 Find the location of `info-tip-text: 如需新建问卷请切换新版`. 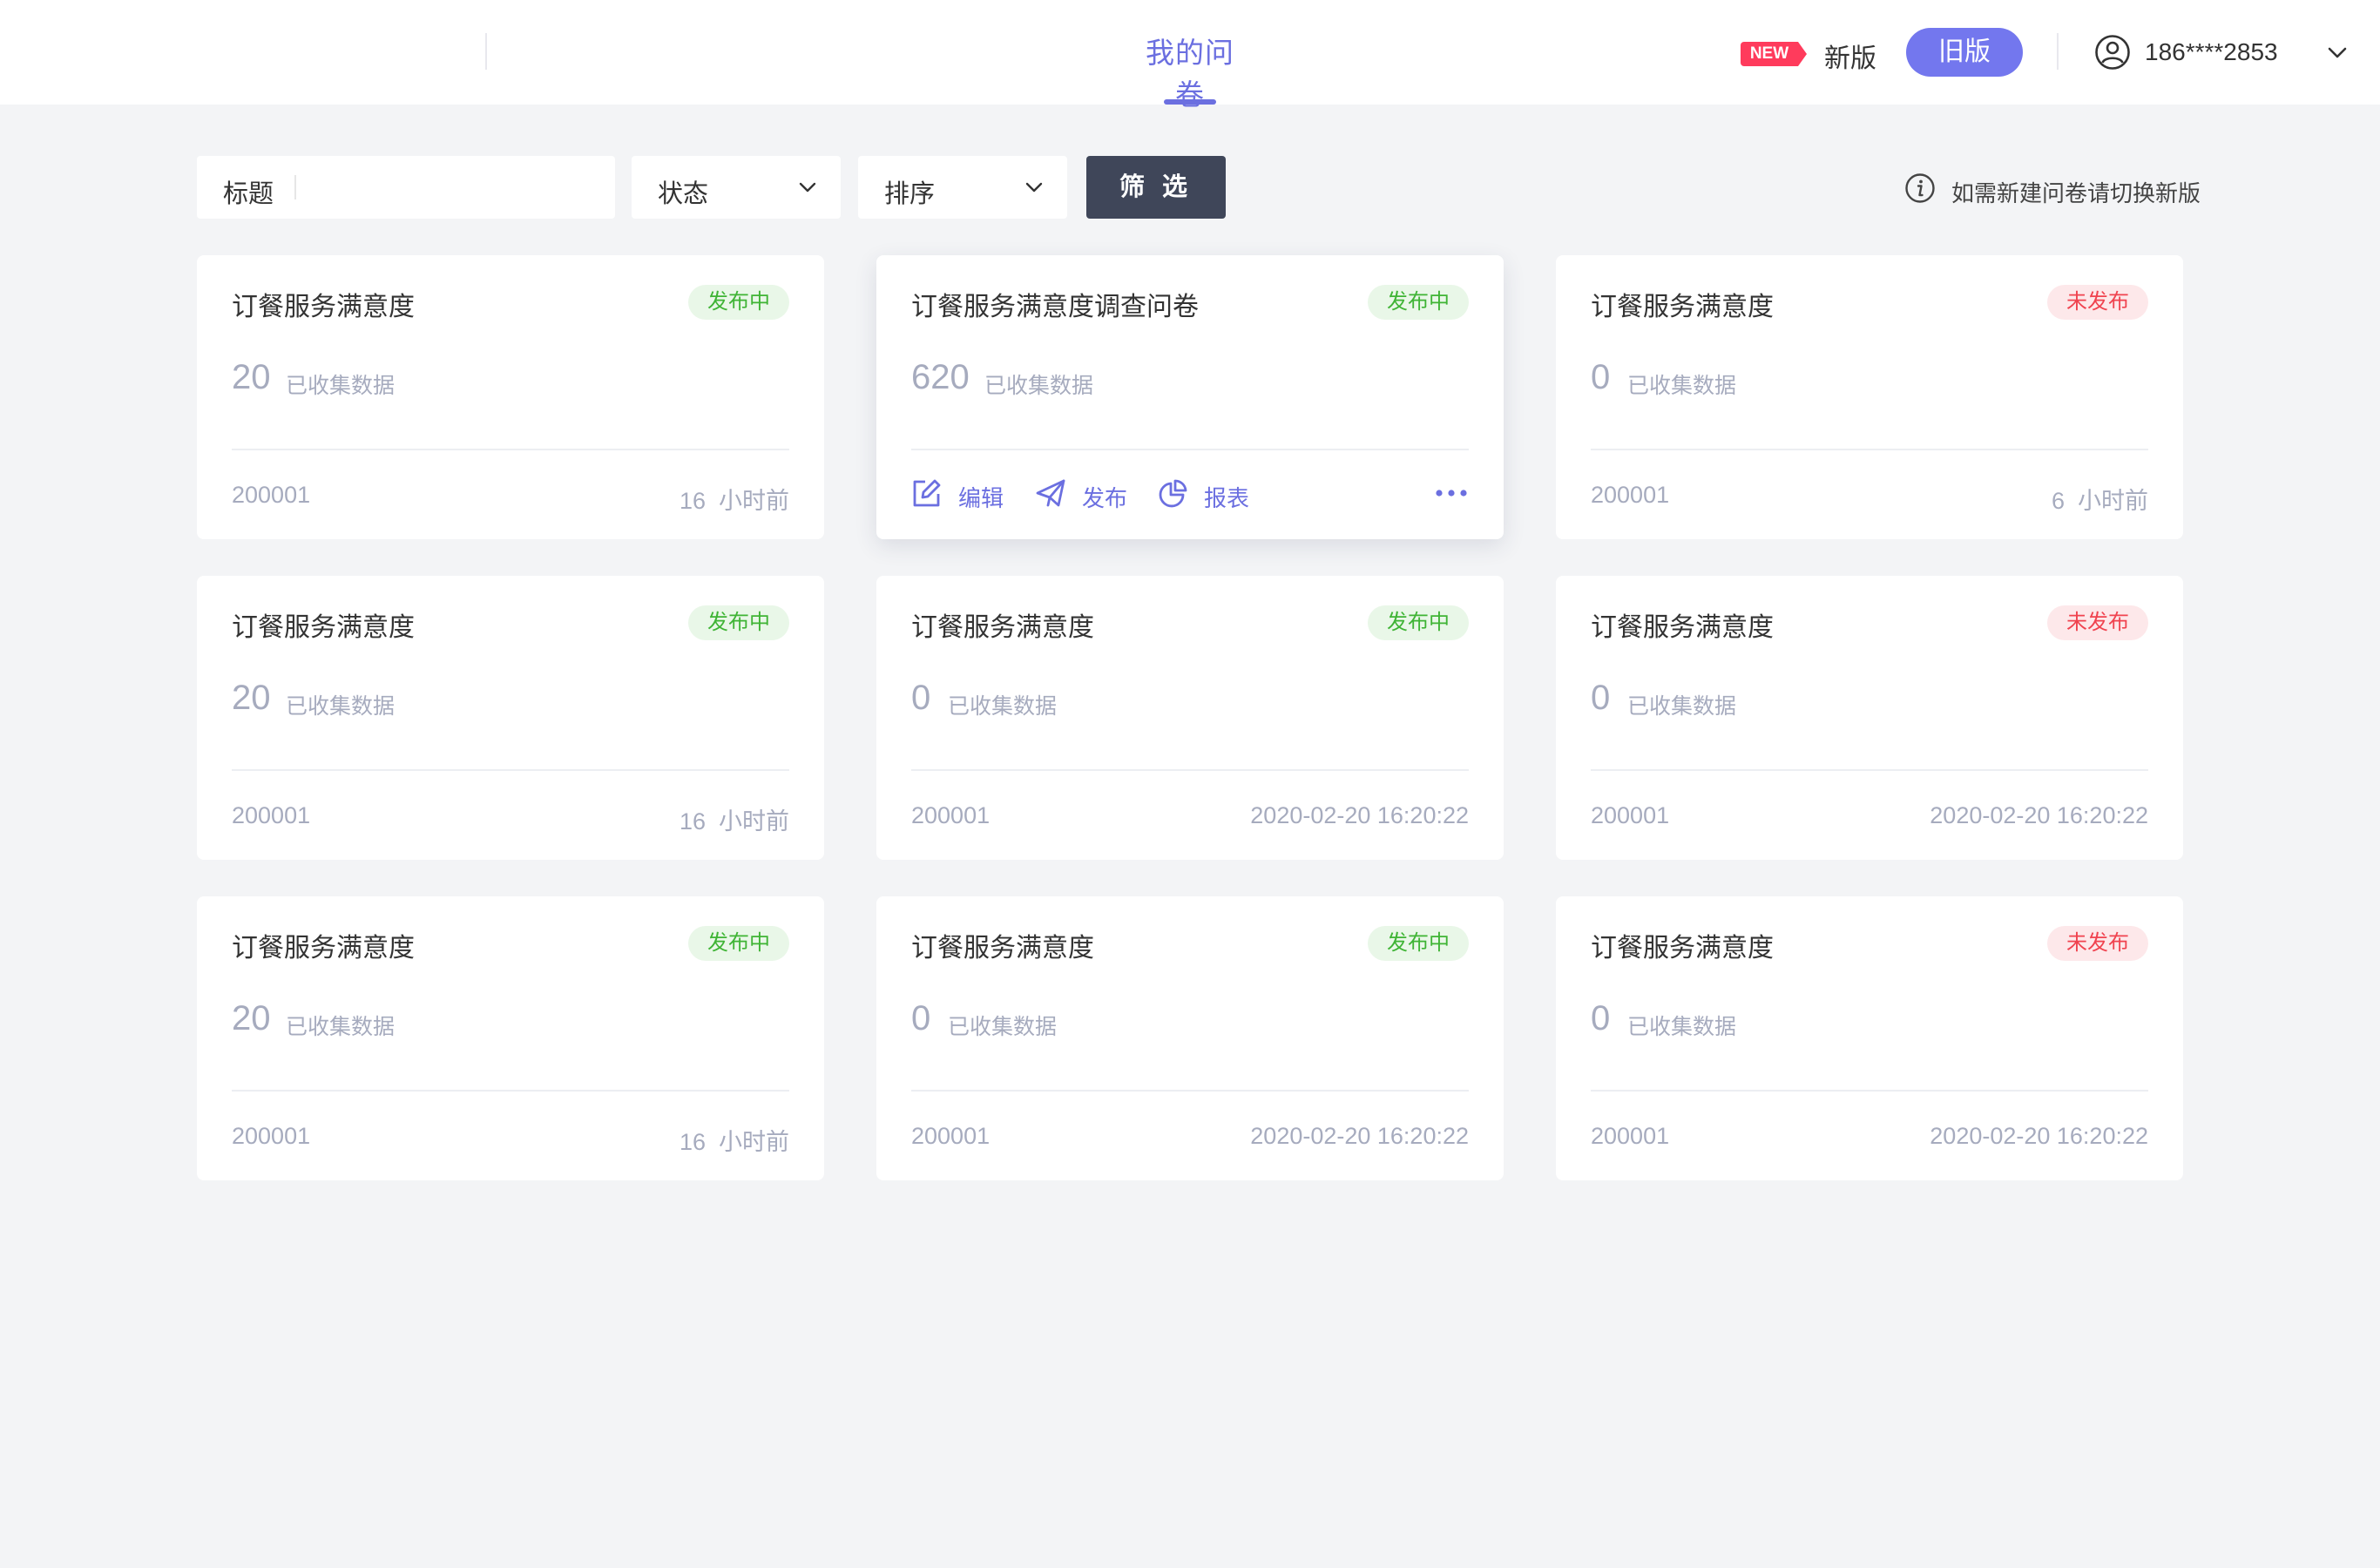

info-tip-text: 如需新建问卷请切换新版 is located at coordinates (2076, 193).